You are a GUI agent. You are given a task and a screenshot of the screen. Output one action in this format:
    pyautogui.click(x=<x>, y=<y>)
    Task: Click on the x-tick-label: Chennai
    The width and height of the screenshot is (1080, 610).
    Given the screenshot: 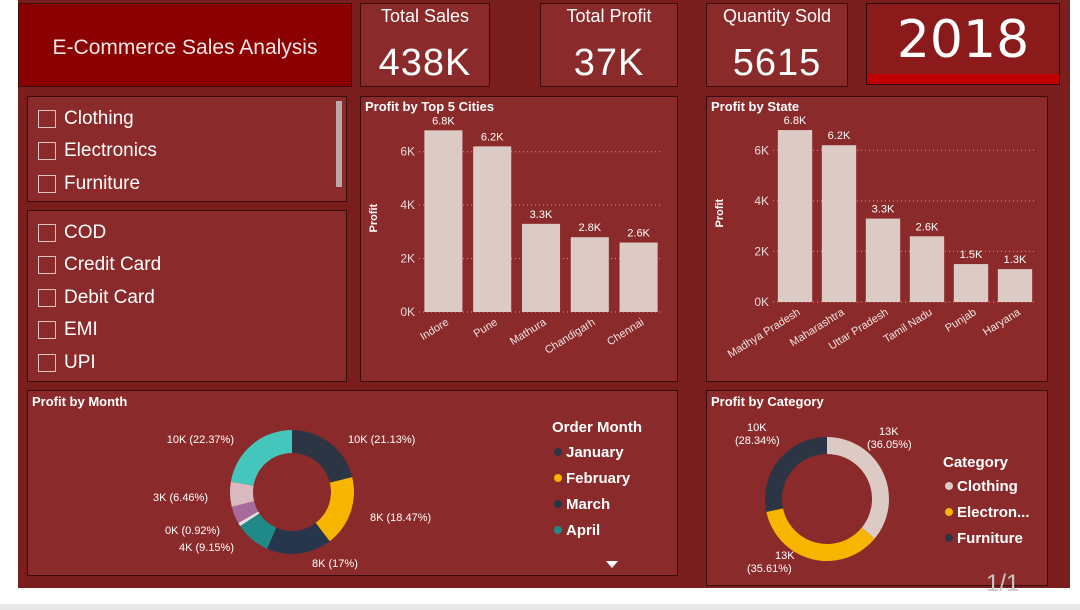 What is the action you would take?
    pyautogui.click(x=625, y=332)
    